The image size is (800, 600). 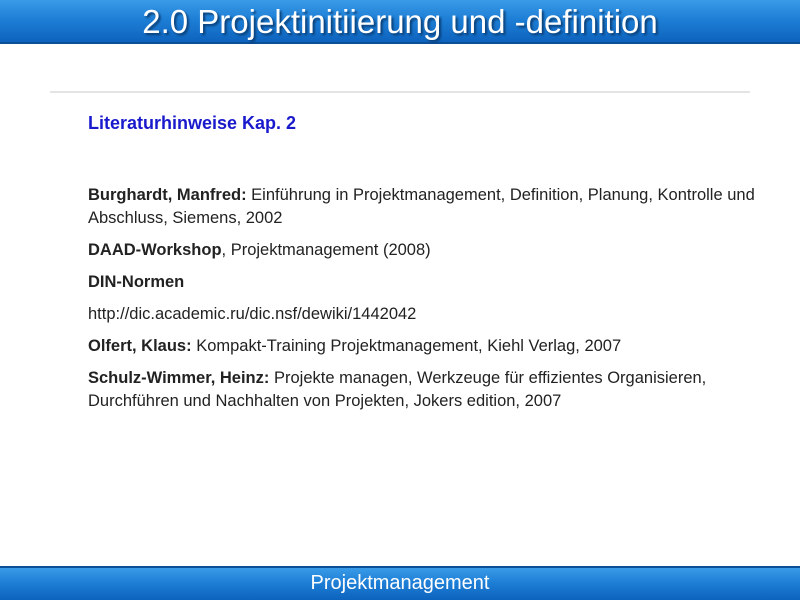 What do you see at coordinates (428, 282) in the screenshot?
I see `reference-item: DIN-Normen` at bounding box center [428, 282].